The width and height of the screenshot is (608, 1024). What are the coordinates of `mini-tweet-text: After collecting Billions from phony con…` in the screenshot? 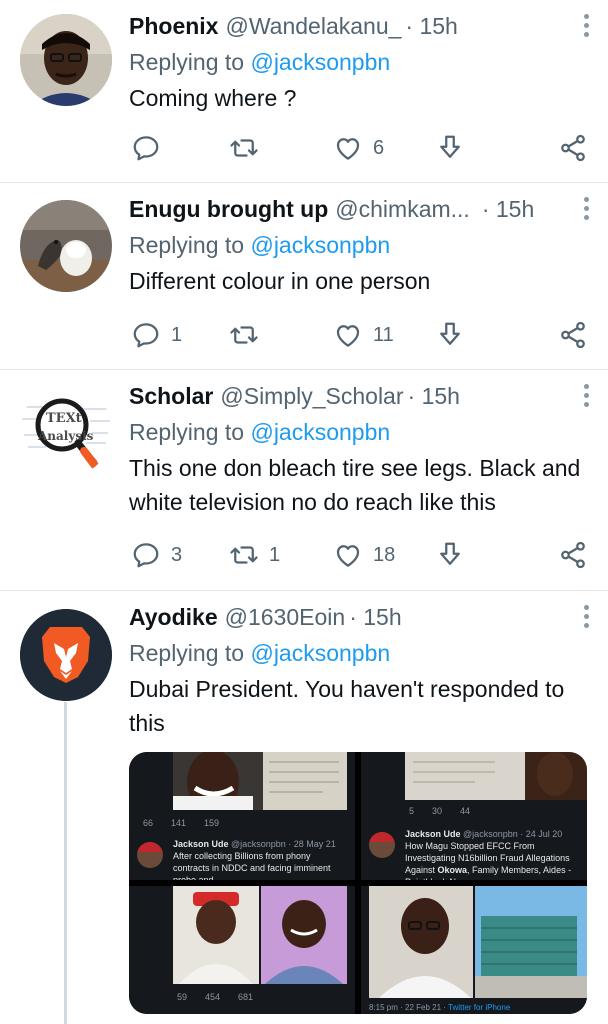 It's located at (252, 865).